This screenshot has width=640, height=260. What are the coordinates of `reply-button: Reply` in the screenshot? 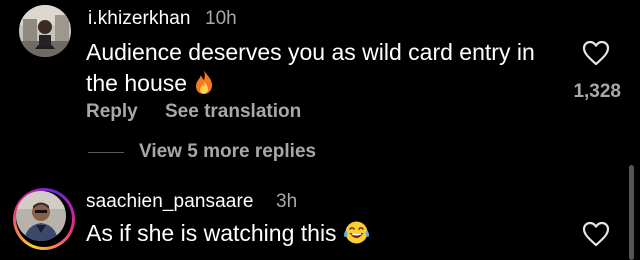 It's located at (112, 112).